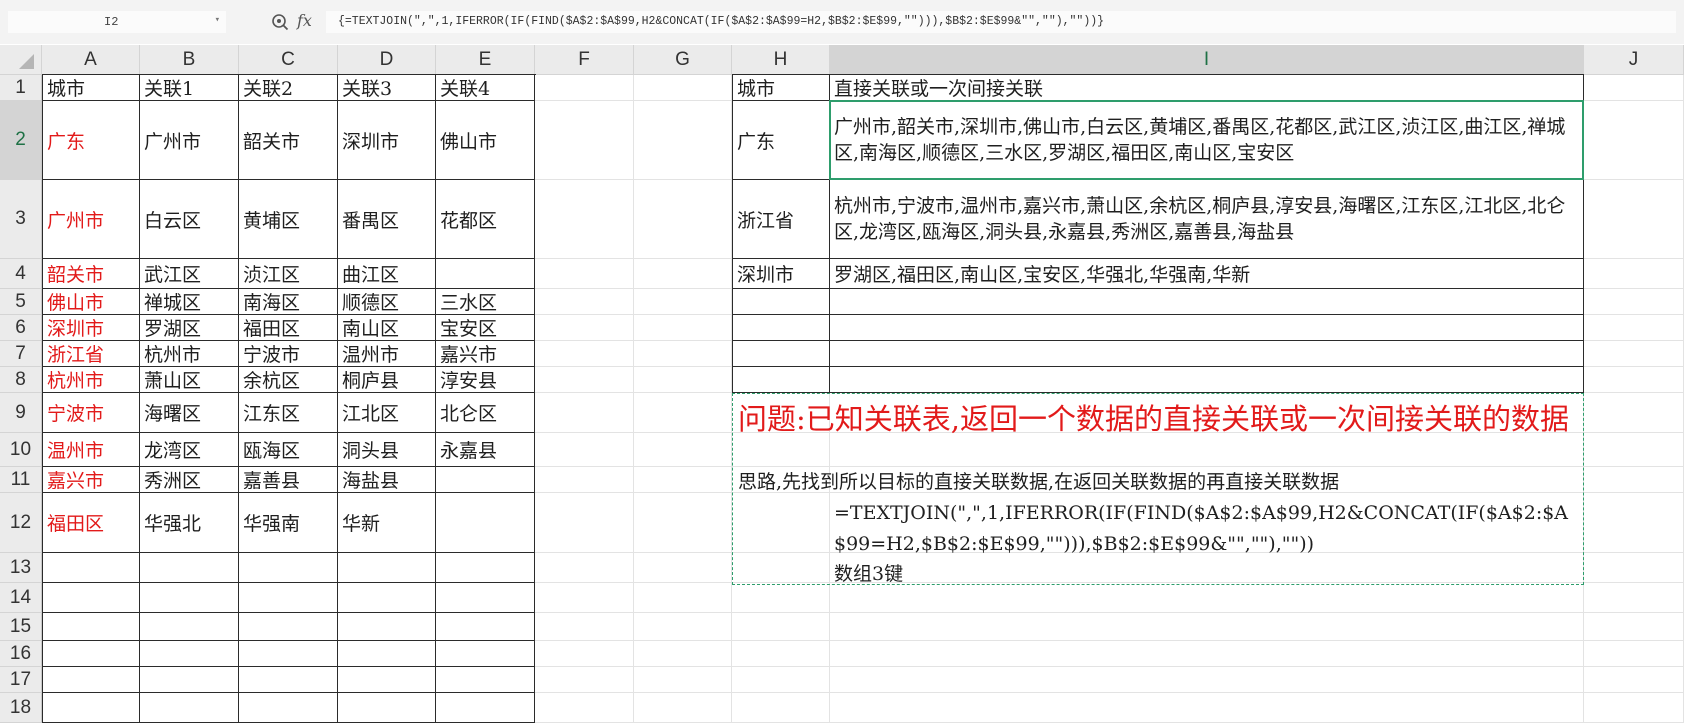 The height and width of the screenshot is (728, 1684). What do you see at coordinates (387, 88) in the screenshot?
I see `table-header-cell: 关联3` at bounding box center [387, 88].